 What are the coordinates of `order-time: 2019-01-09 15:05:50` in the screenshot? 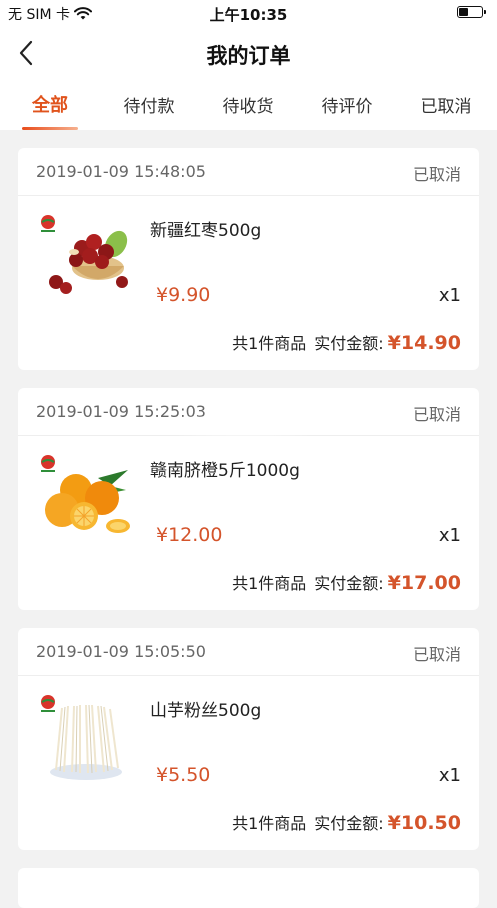 It's located at (121, 651).